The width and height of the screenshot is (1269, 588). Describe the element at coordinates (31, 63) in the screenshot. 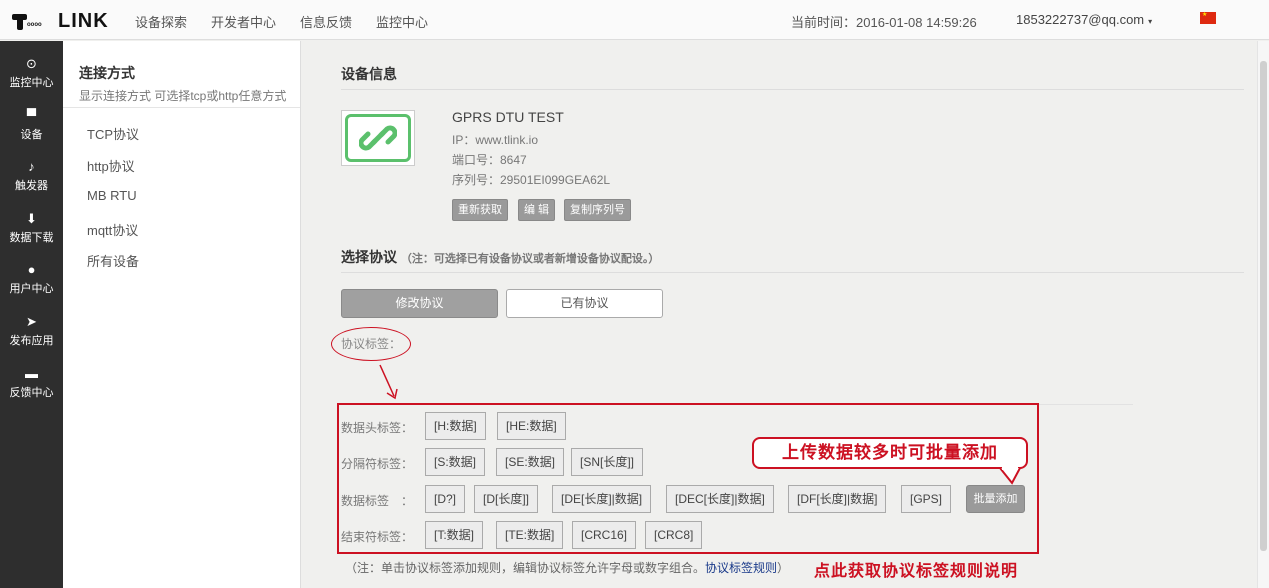

I see `target-icon: ⊙` at that location.